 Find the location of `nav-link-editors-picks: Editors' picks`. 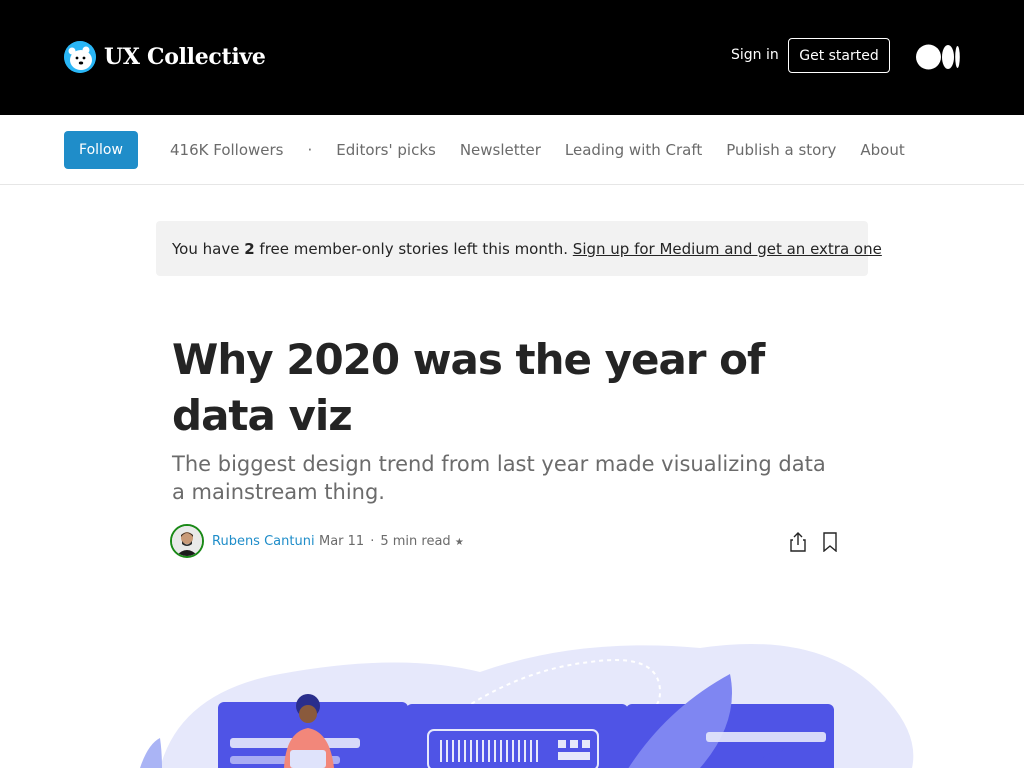

nav-link-editors-picks: Editors' picks is located at coordinates (386, 150).